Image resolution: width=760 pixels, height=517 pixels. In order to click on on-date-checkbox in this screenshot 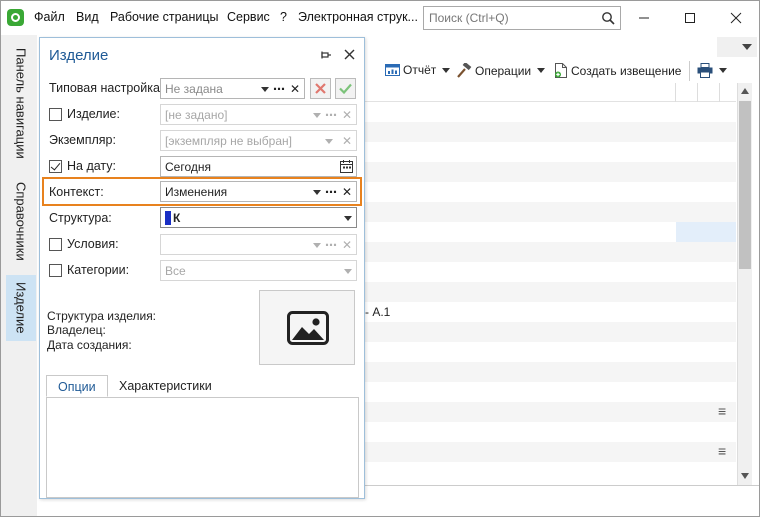, I will do `click(55, 166)`.